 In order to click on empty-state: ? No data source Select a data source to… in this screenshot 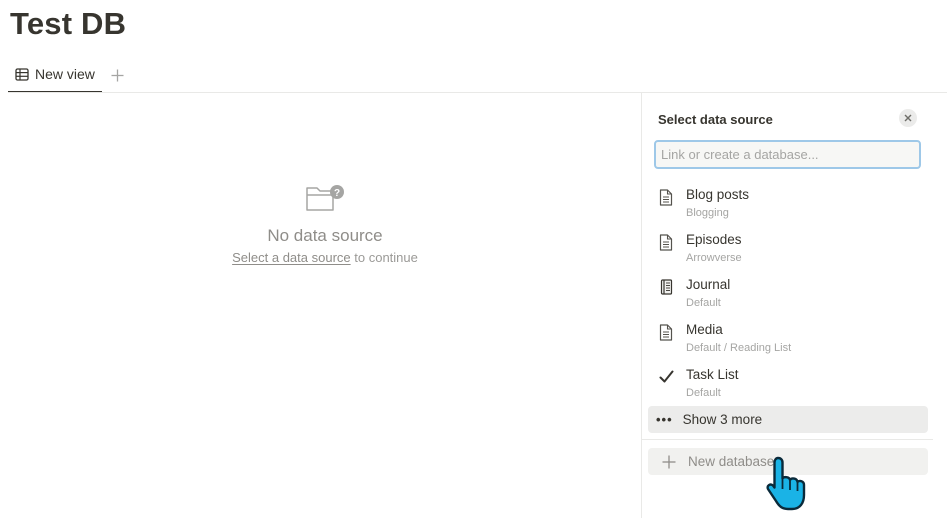, I will do `click(325, 224)`.